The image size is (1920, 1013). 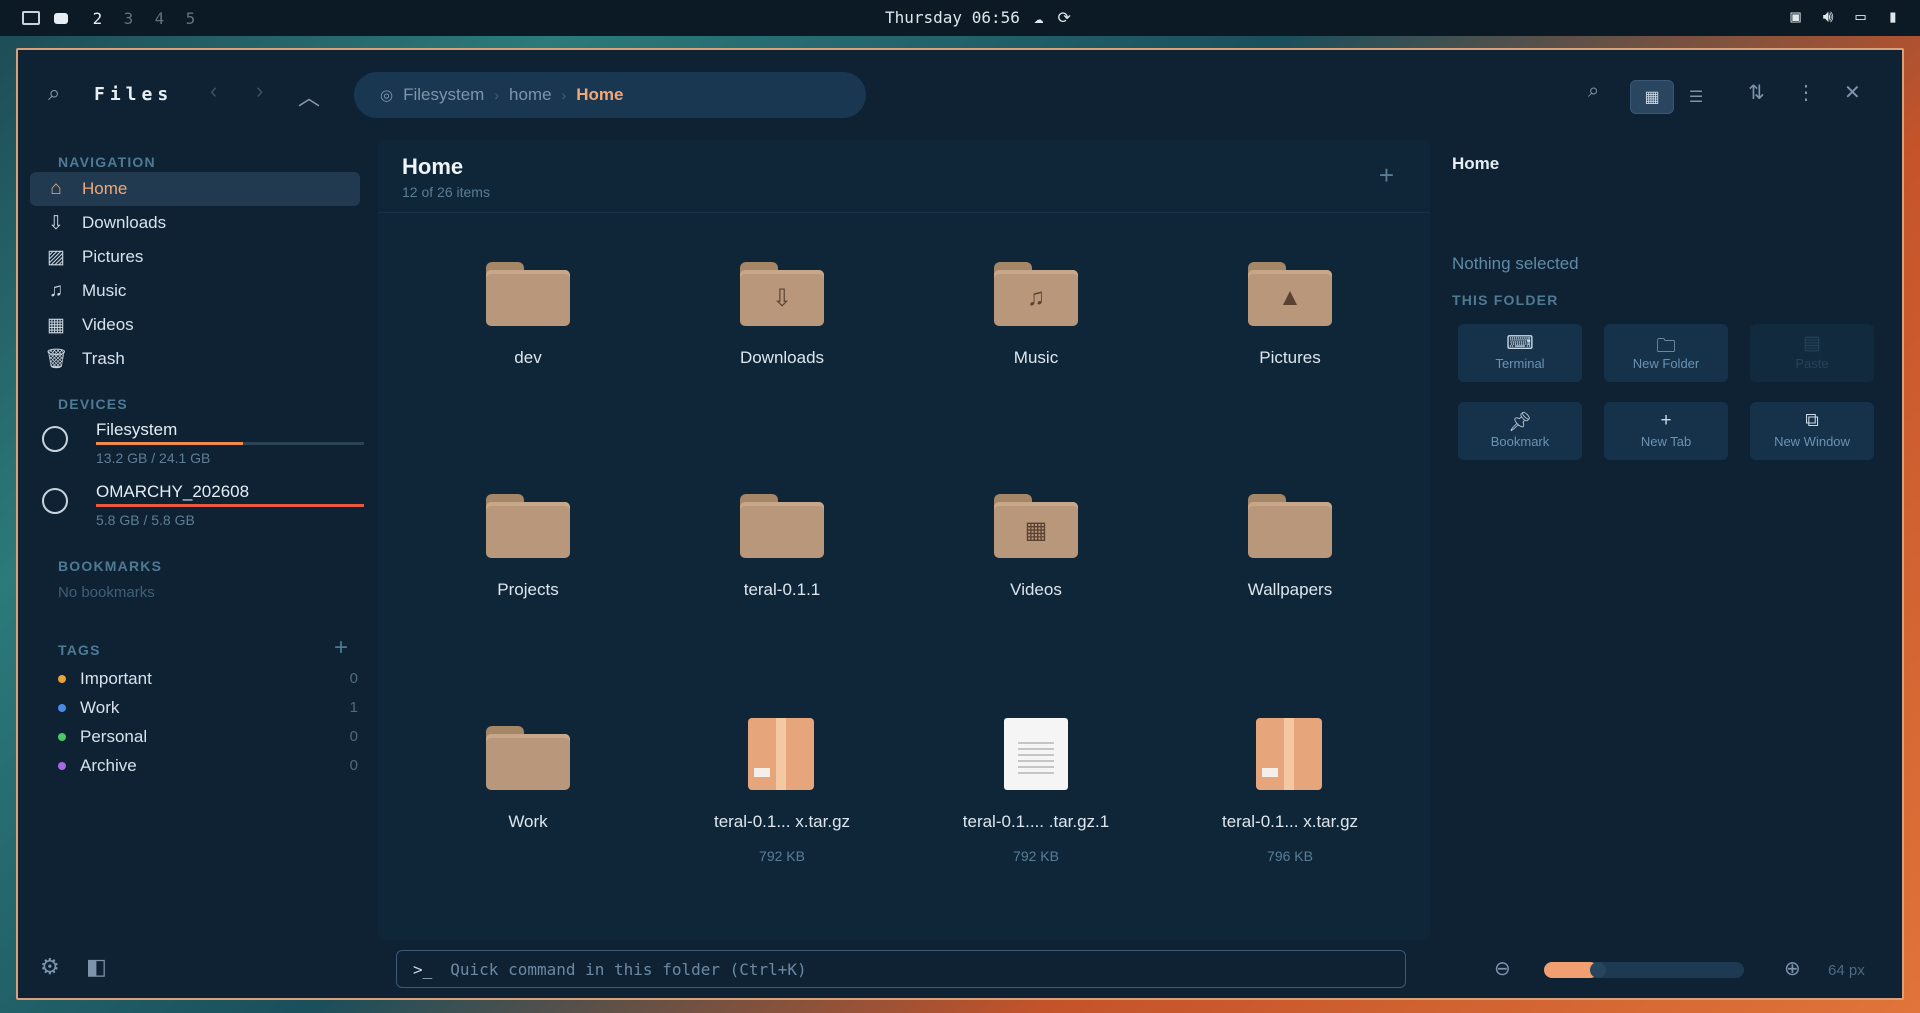 What do you see at coordinates (904, 212) in the screenshot?
I see `divider` at bounding box center [904, 212].